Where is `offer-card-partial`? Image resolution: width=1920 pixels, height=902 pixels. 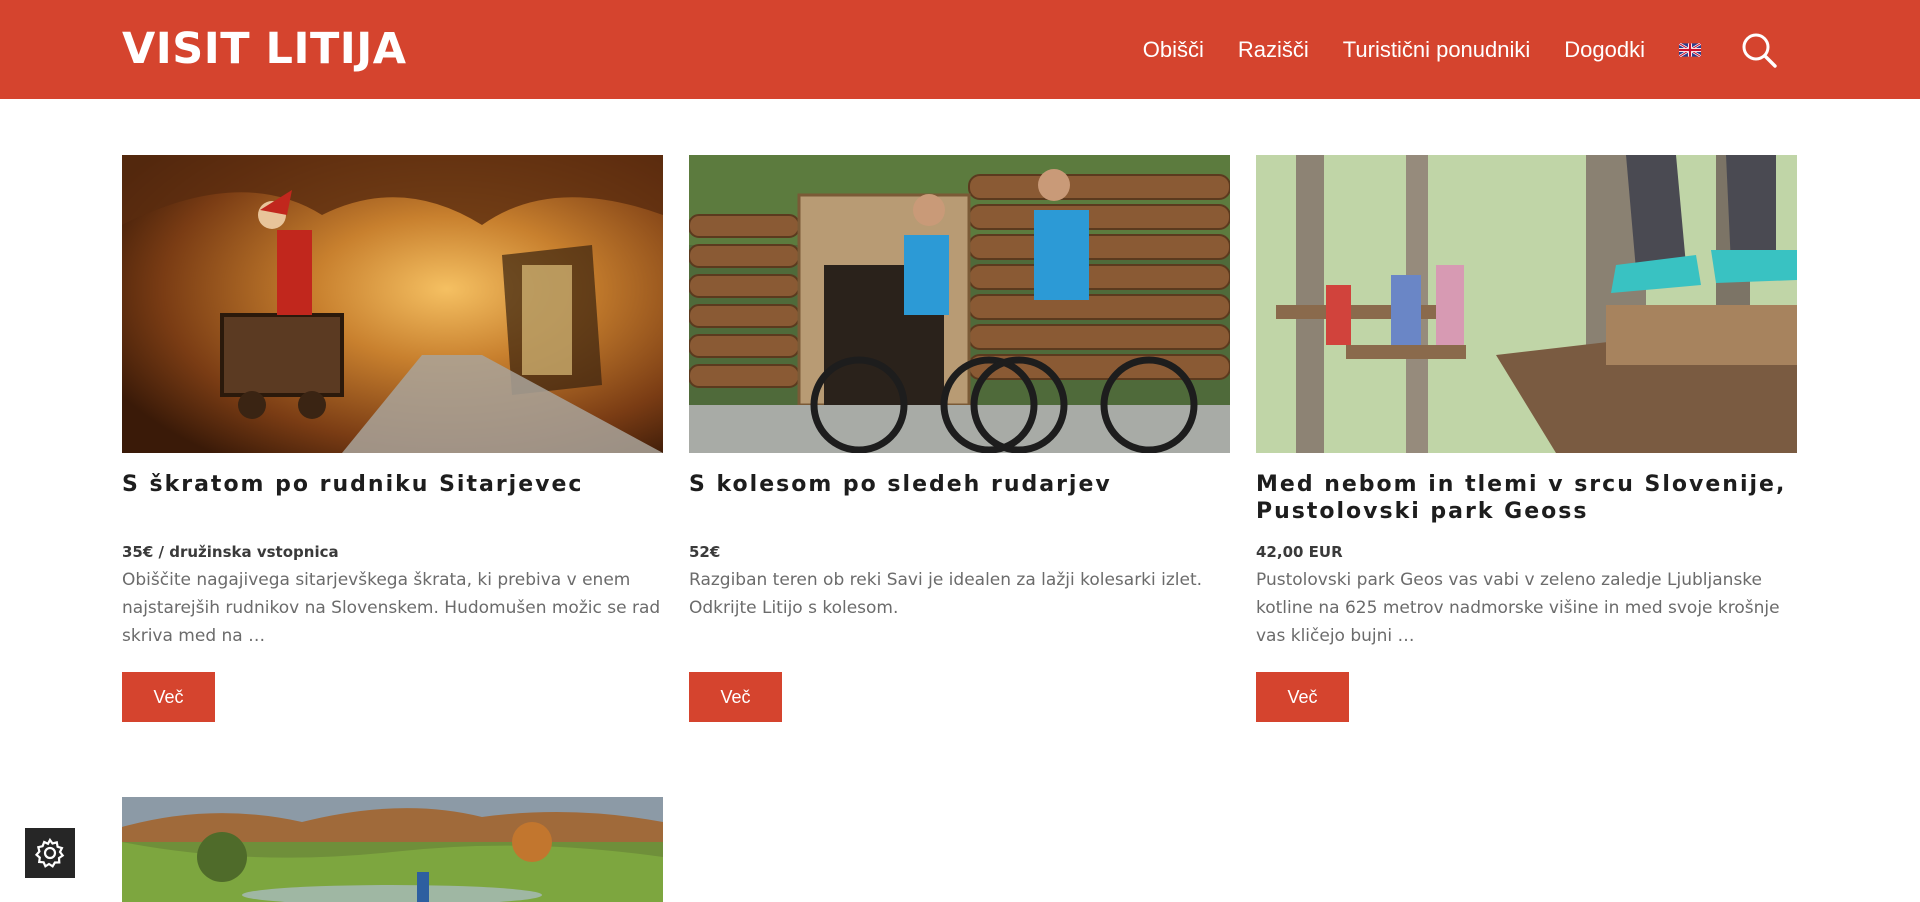 offer-card-partial is located at coordinates (392, 849).